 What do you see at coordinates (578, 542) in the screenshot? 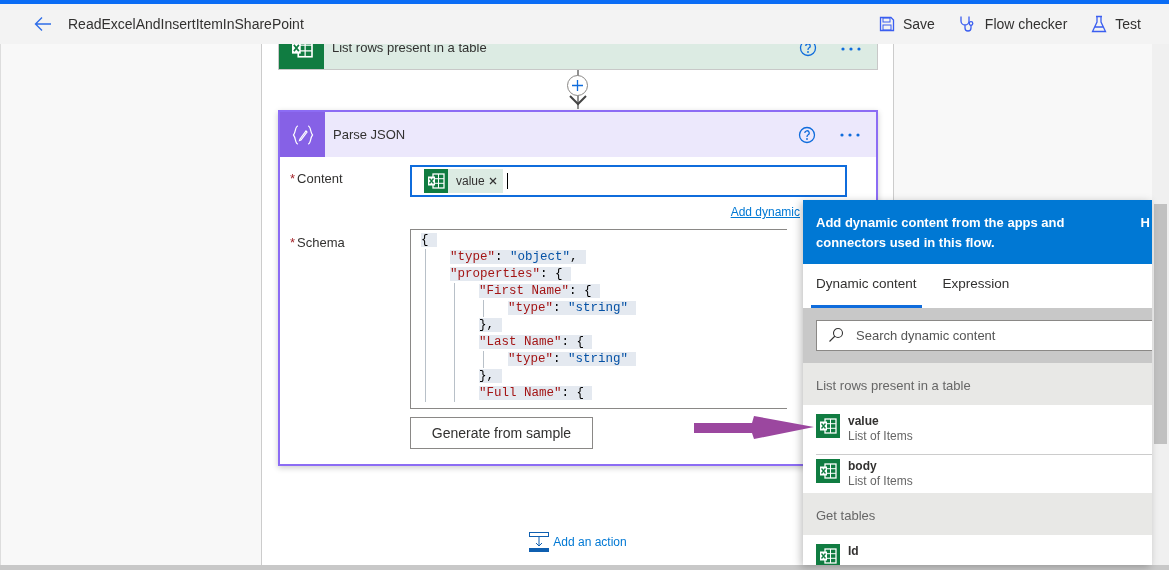
I see `add-action-button: Add an action` at bounding box center [578, 542].